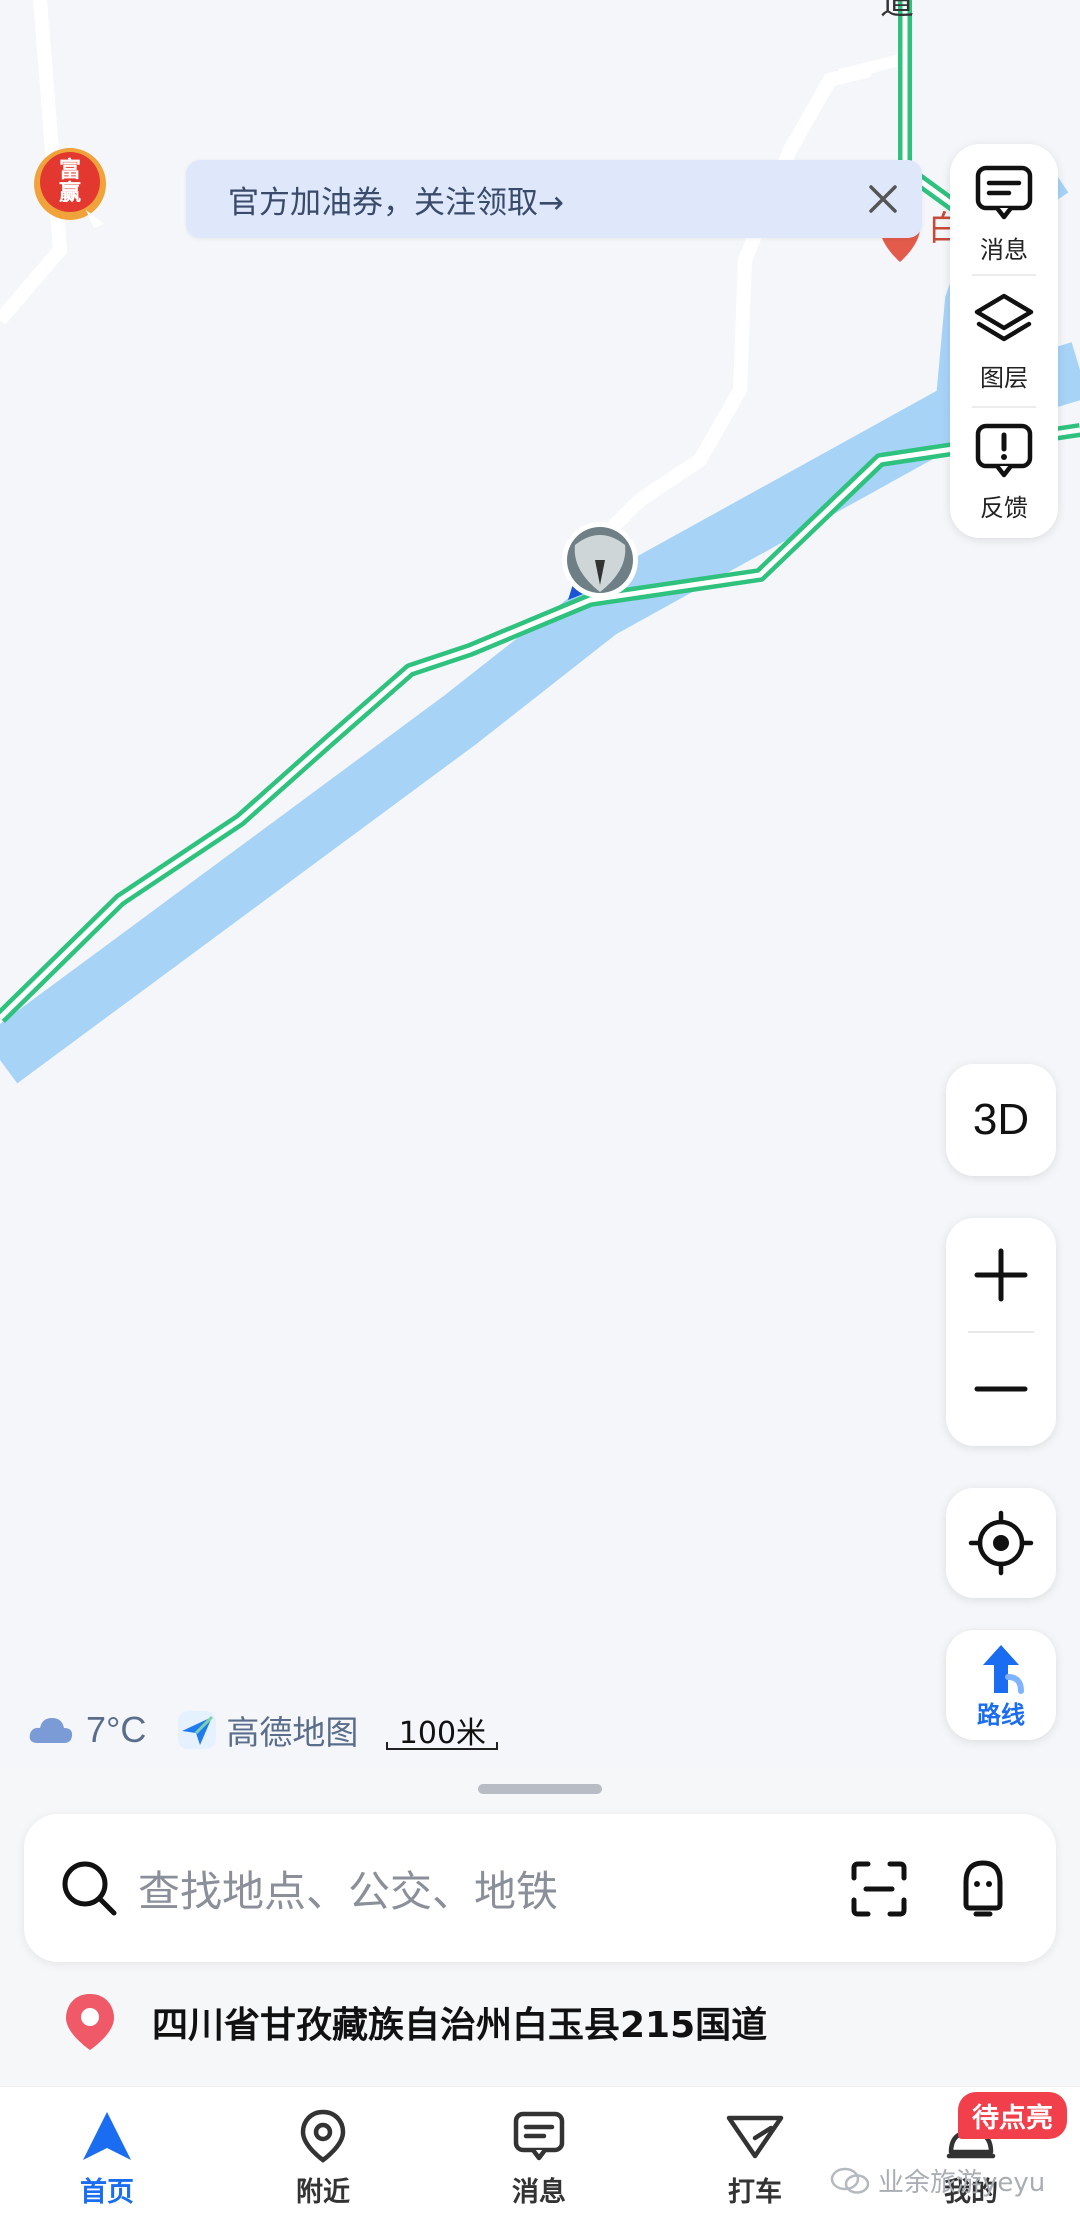 This screenshot has height=2228, width=1080. I want to click on crosshair-icon, so click(1001, 1543).